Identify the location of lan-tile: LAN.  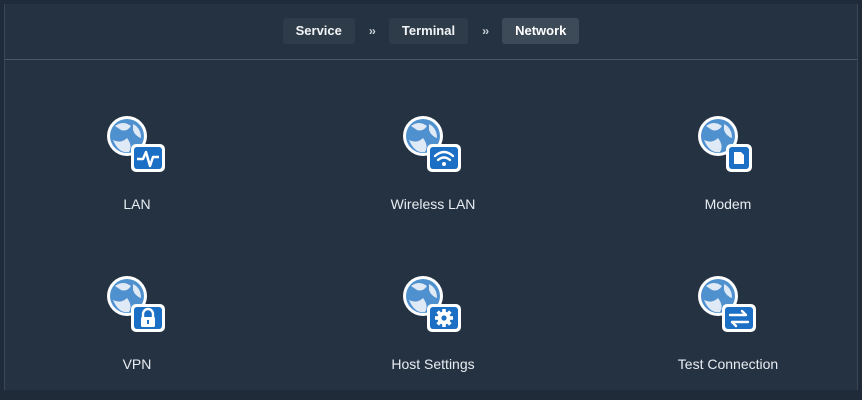
(137, 175).